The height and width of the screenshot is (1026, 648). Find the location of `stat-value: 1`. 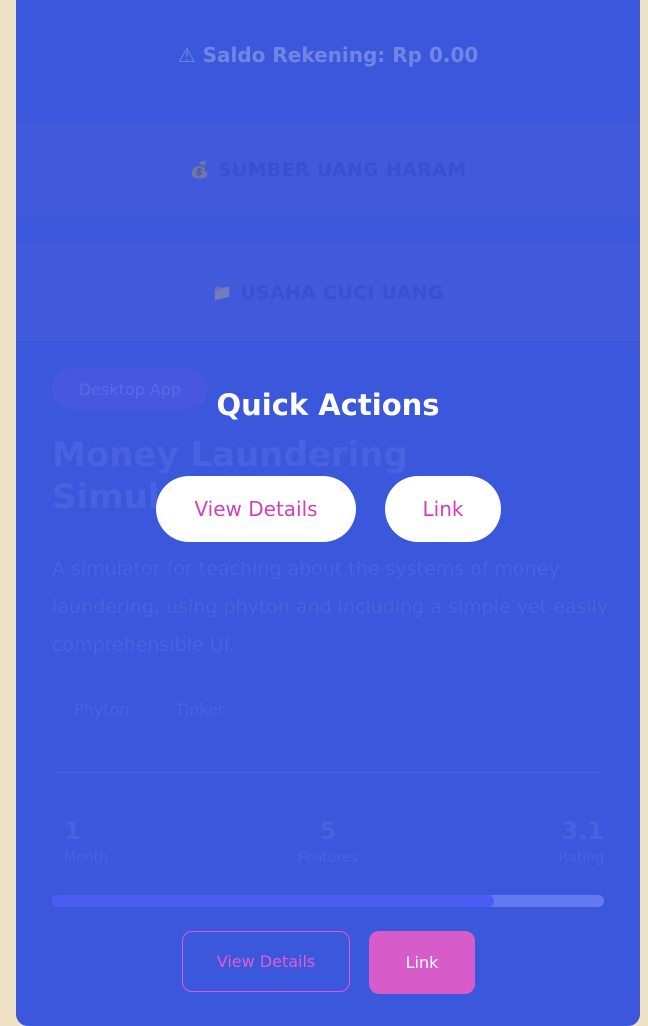

stat-value: 1 is located at coordinates (72, 831).